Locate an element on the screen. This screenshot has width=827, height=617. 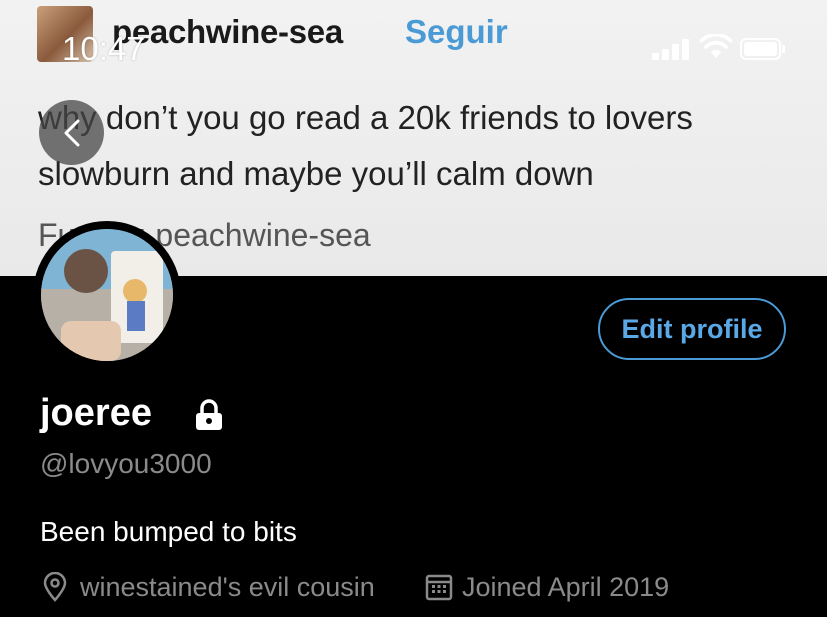
post-username: peachwine-sea is located at coordinates (227, 32).